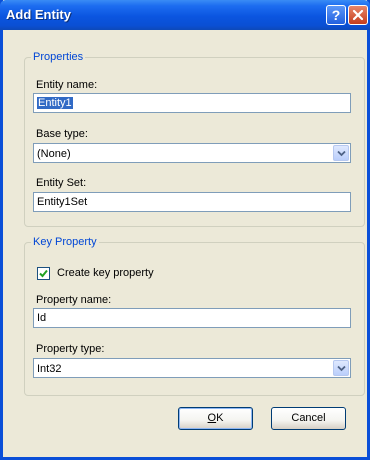 The width and height of the screenshot is (370, 460). I want to click on title-bar: Add Entity ?, so click(185, 15).